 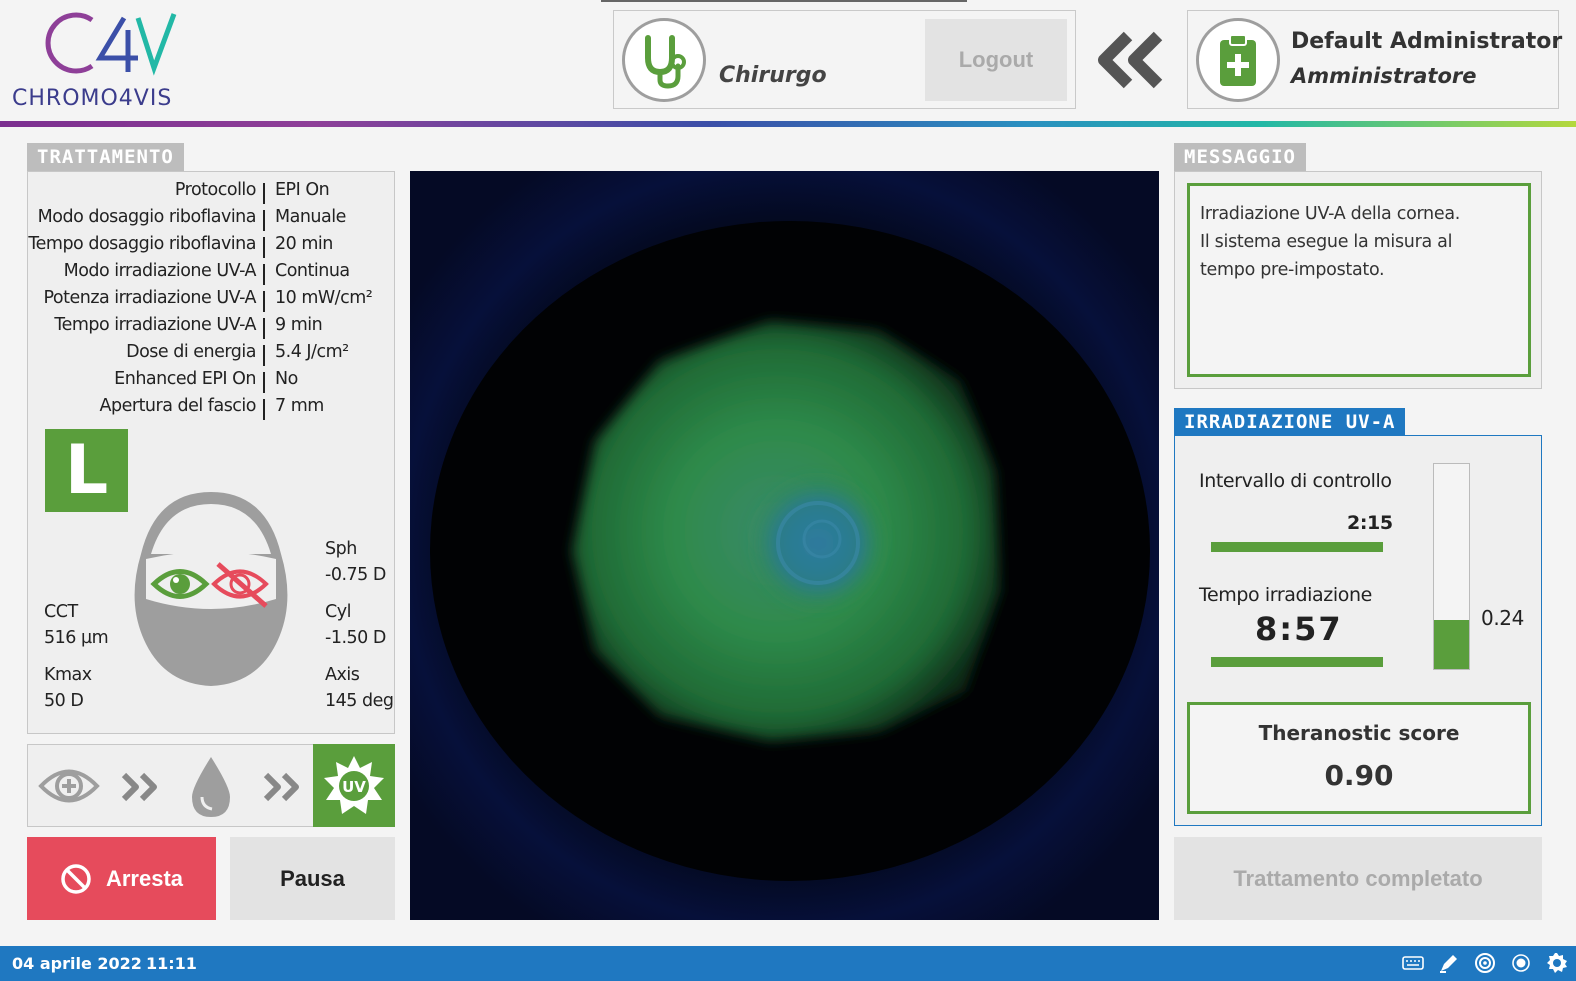 I want to click on axis-label: Axis, so click(x=342, y=675).